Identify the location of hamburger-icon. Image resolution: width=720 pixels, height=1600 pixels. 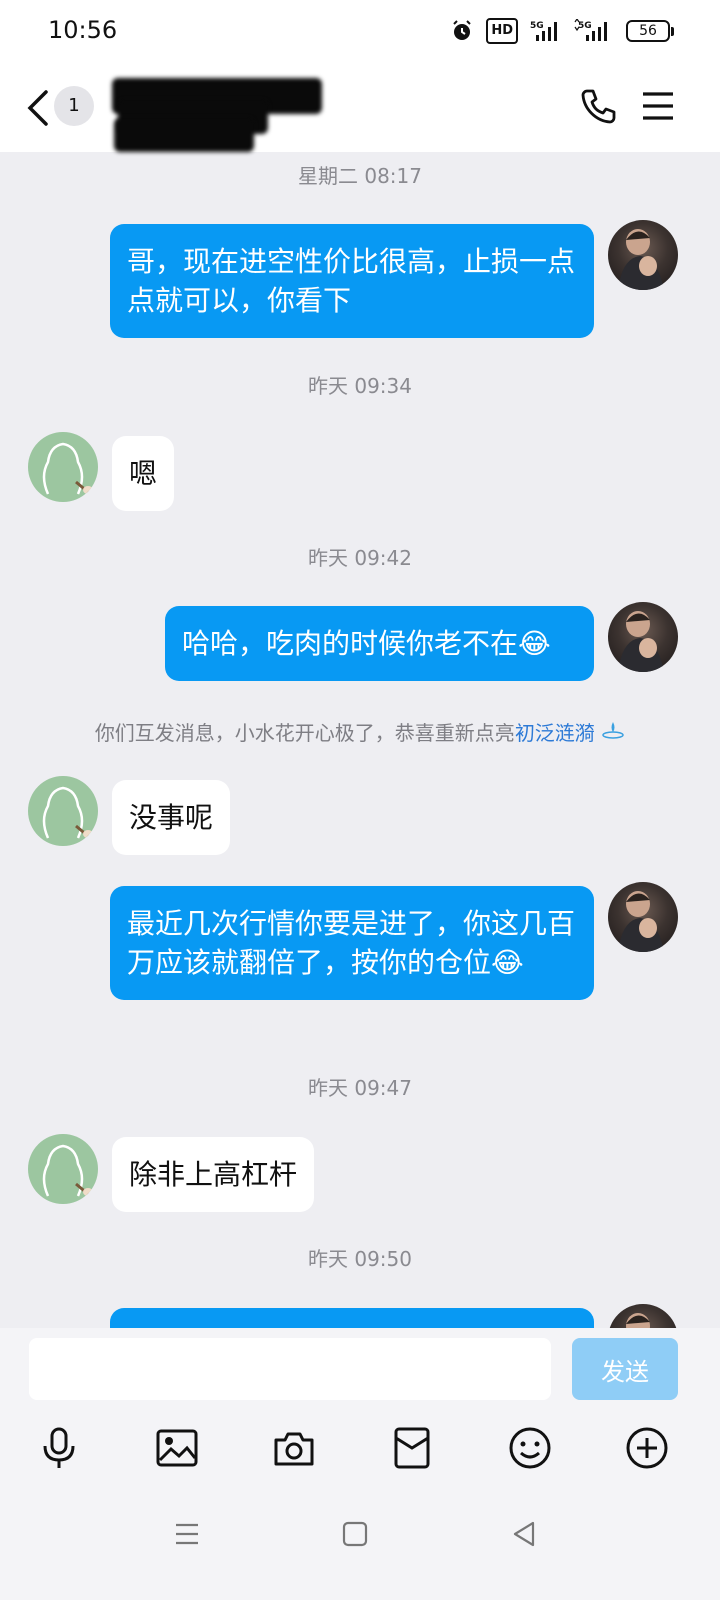
(658, 106).